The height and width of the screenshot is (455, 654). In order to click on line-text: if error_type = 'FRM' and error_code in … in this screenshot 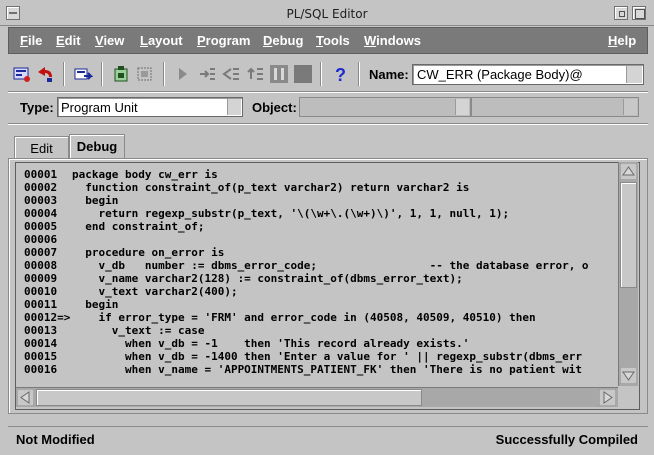, I will do `click(304, 317)`.